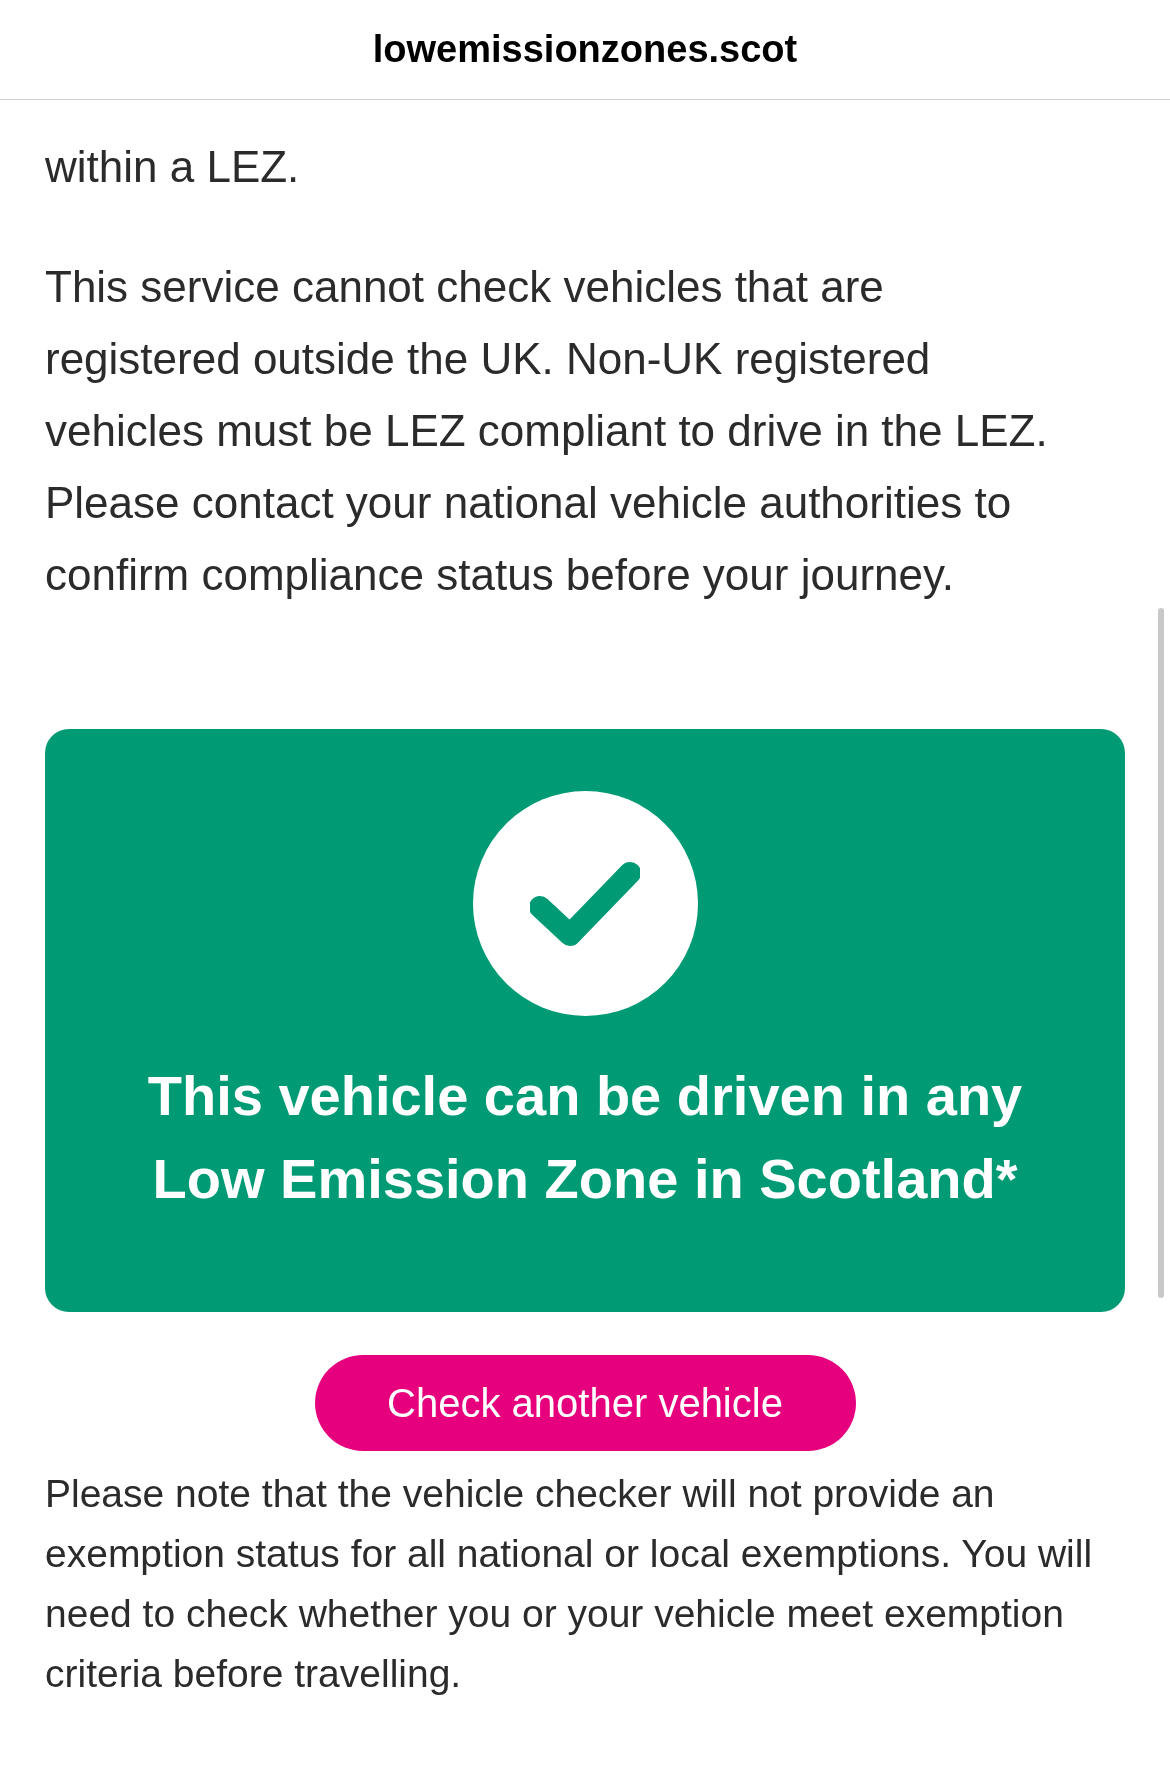  Describe the element at coordinates (569, 1584) in the screenshot. I see `note-paragraph: Please note that the vehicle checker will not provide an exemption status for all national or local exemptions. You will need to check whether you or your vehicle meet exemption criteria before travelling.` at that location.